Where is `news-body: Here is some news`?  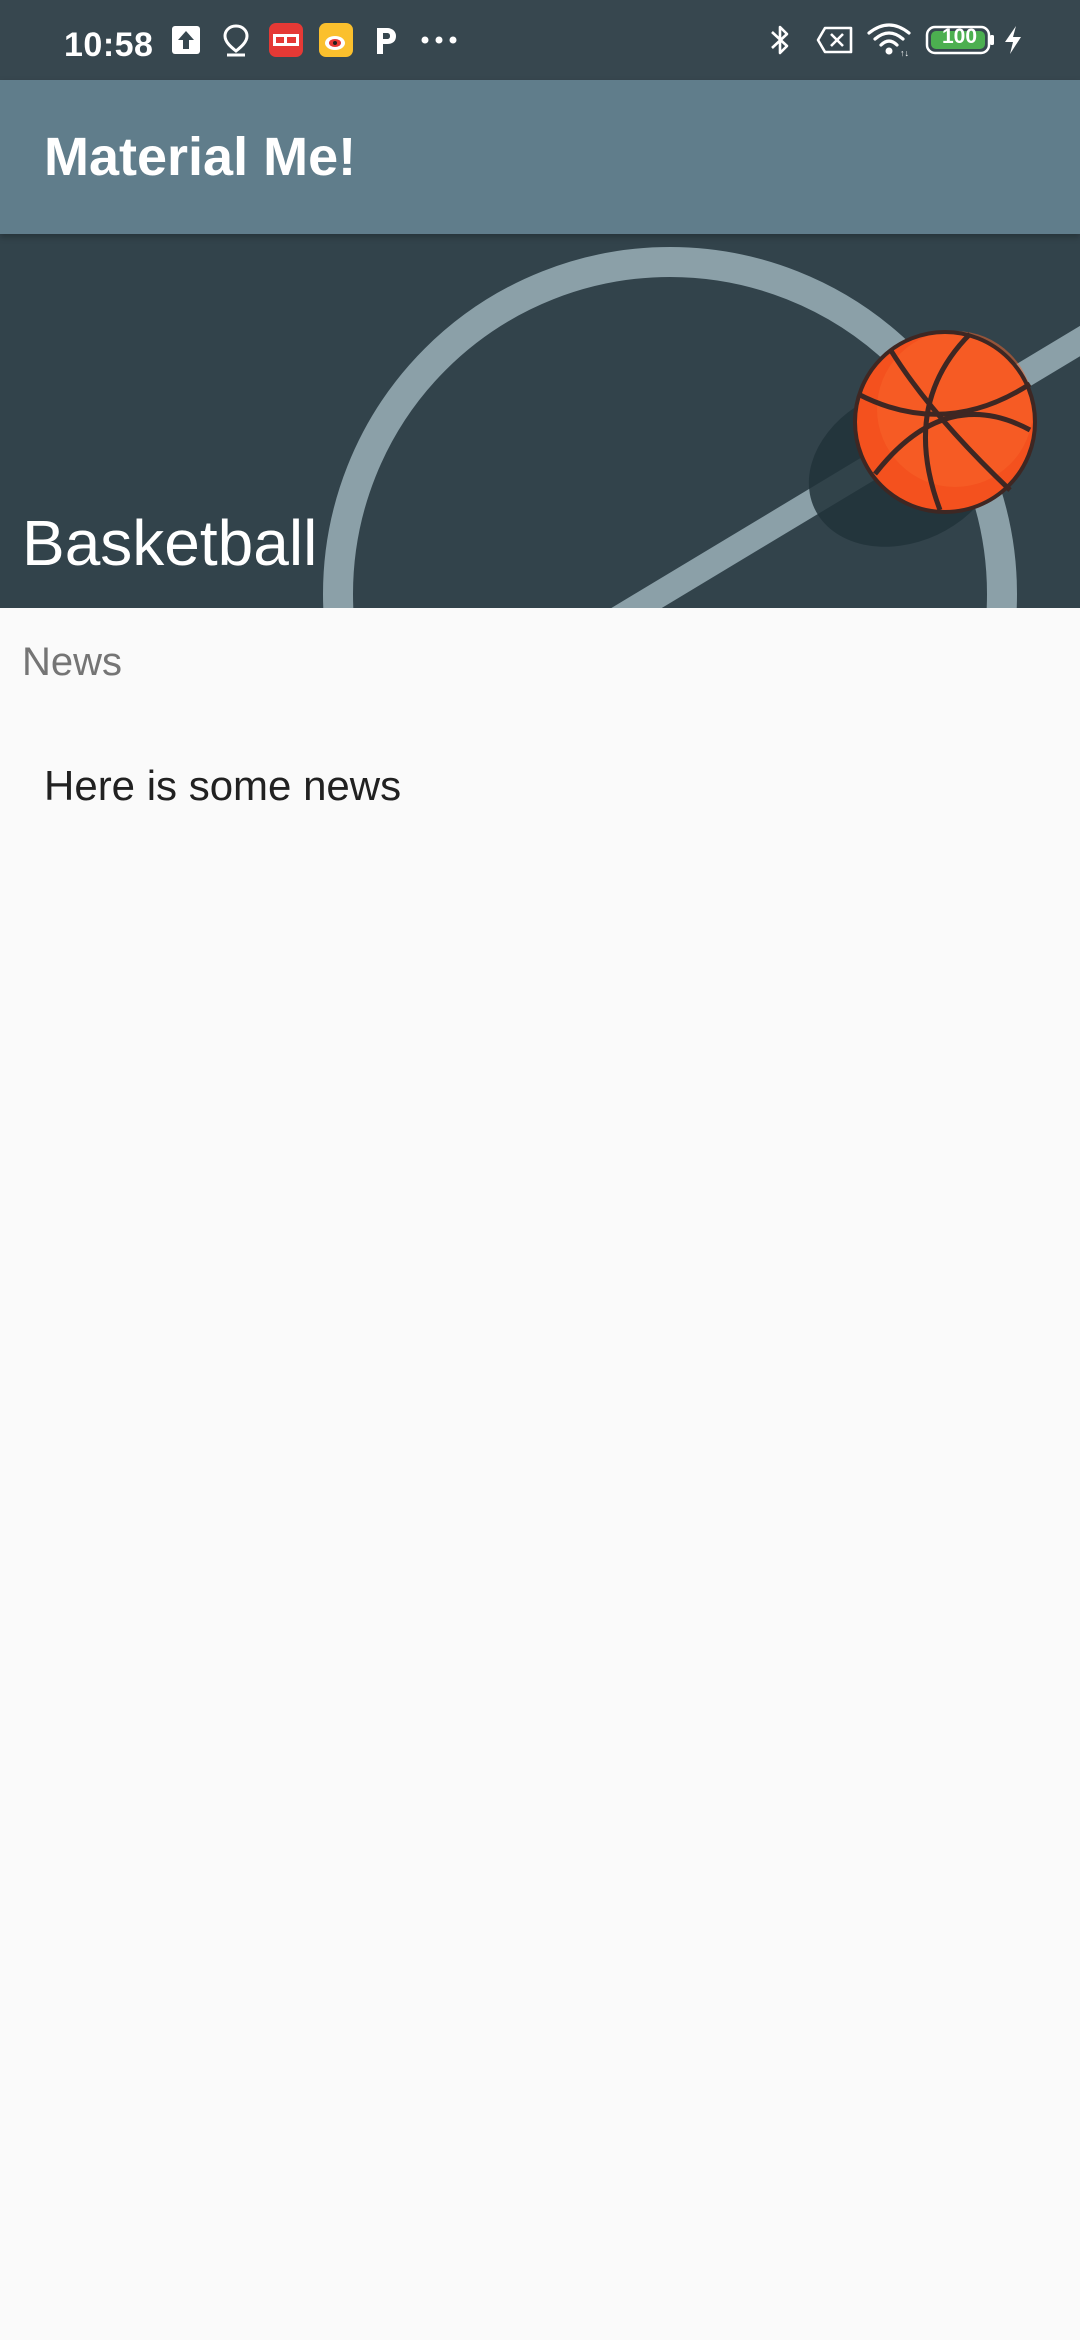
news-body: Here is some news is located at coordinates (223, 785).